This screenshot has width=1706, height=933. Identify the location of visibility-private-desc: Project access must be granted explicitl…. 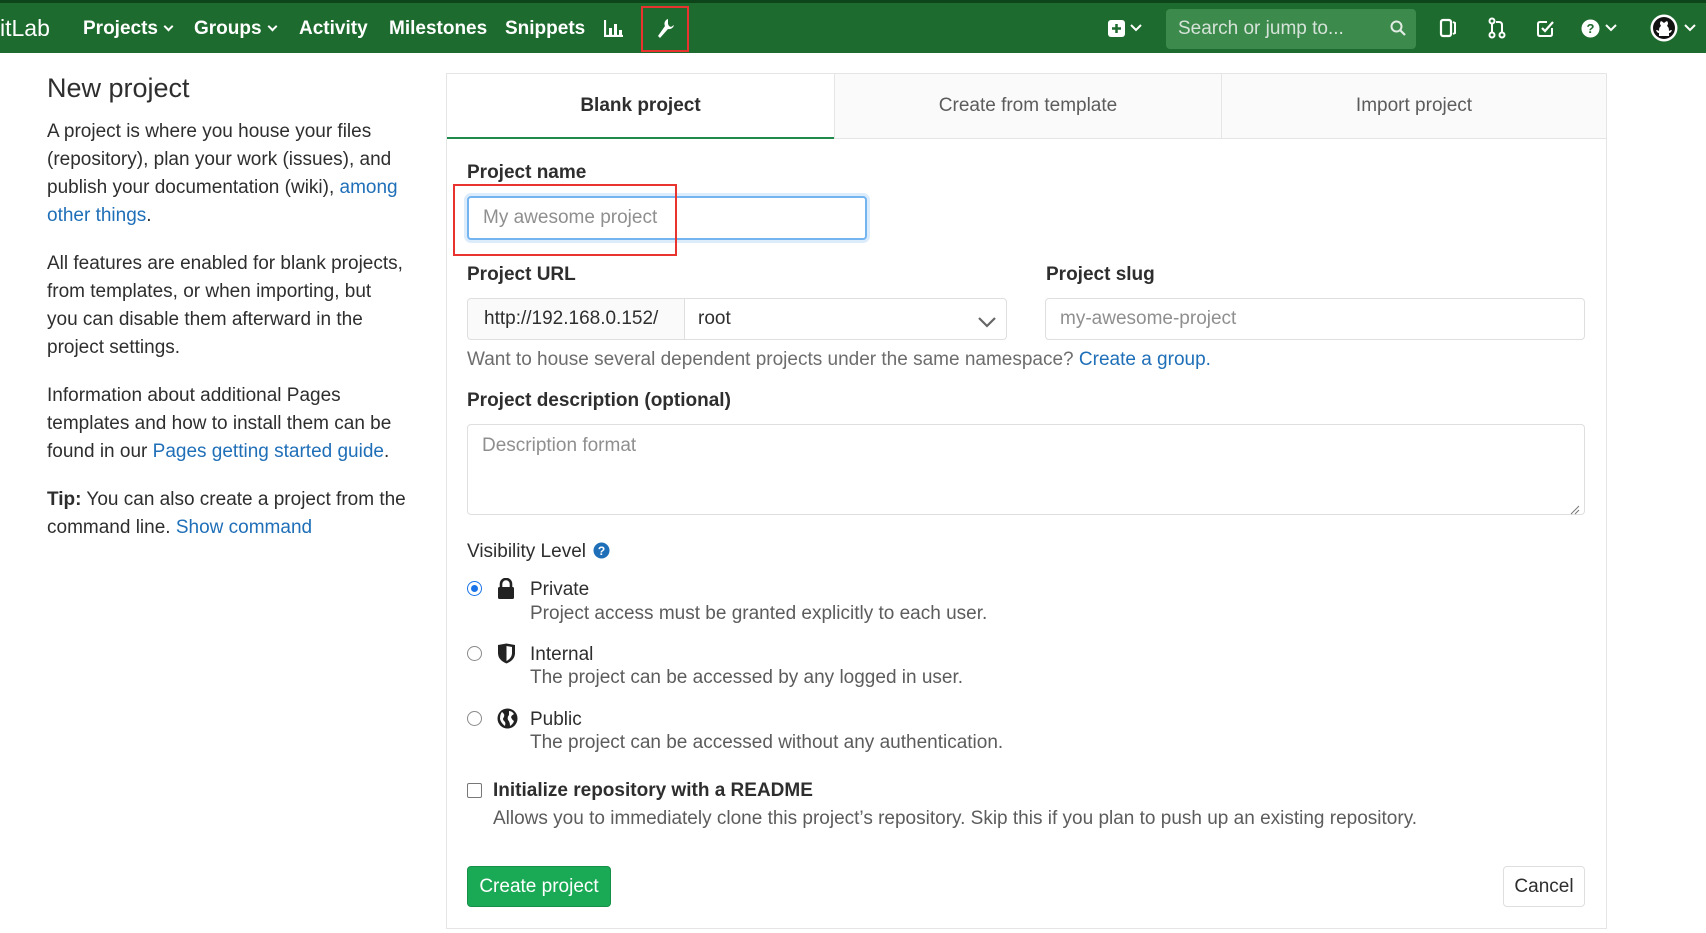
(759, 613).